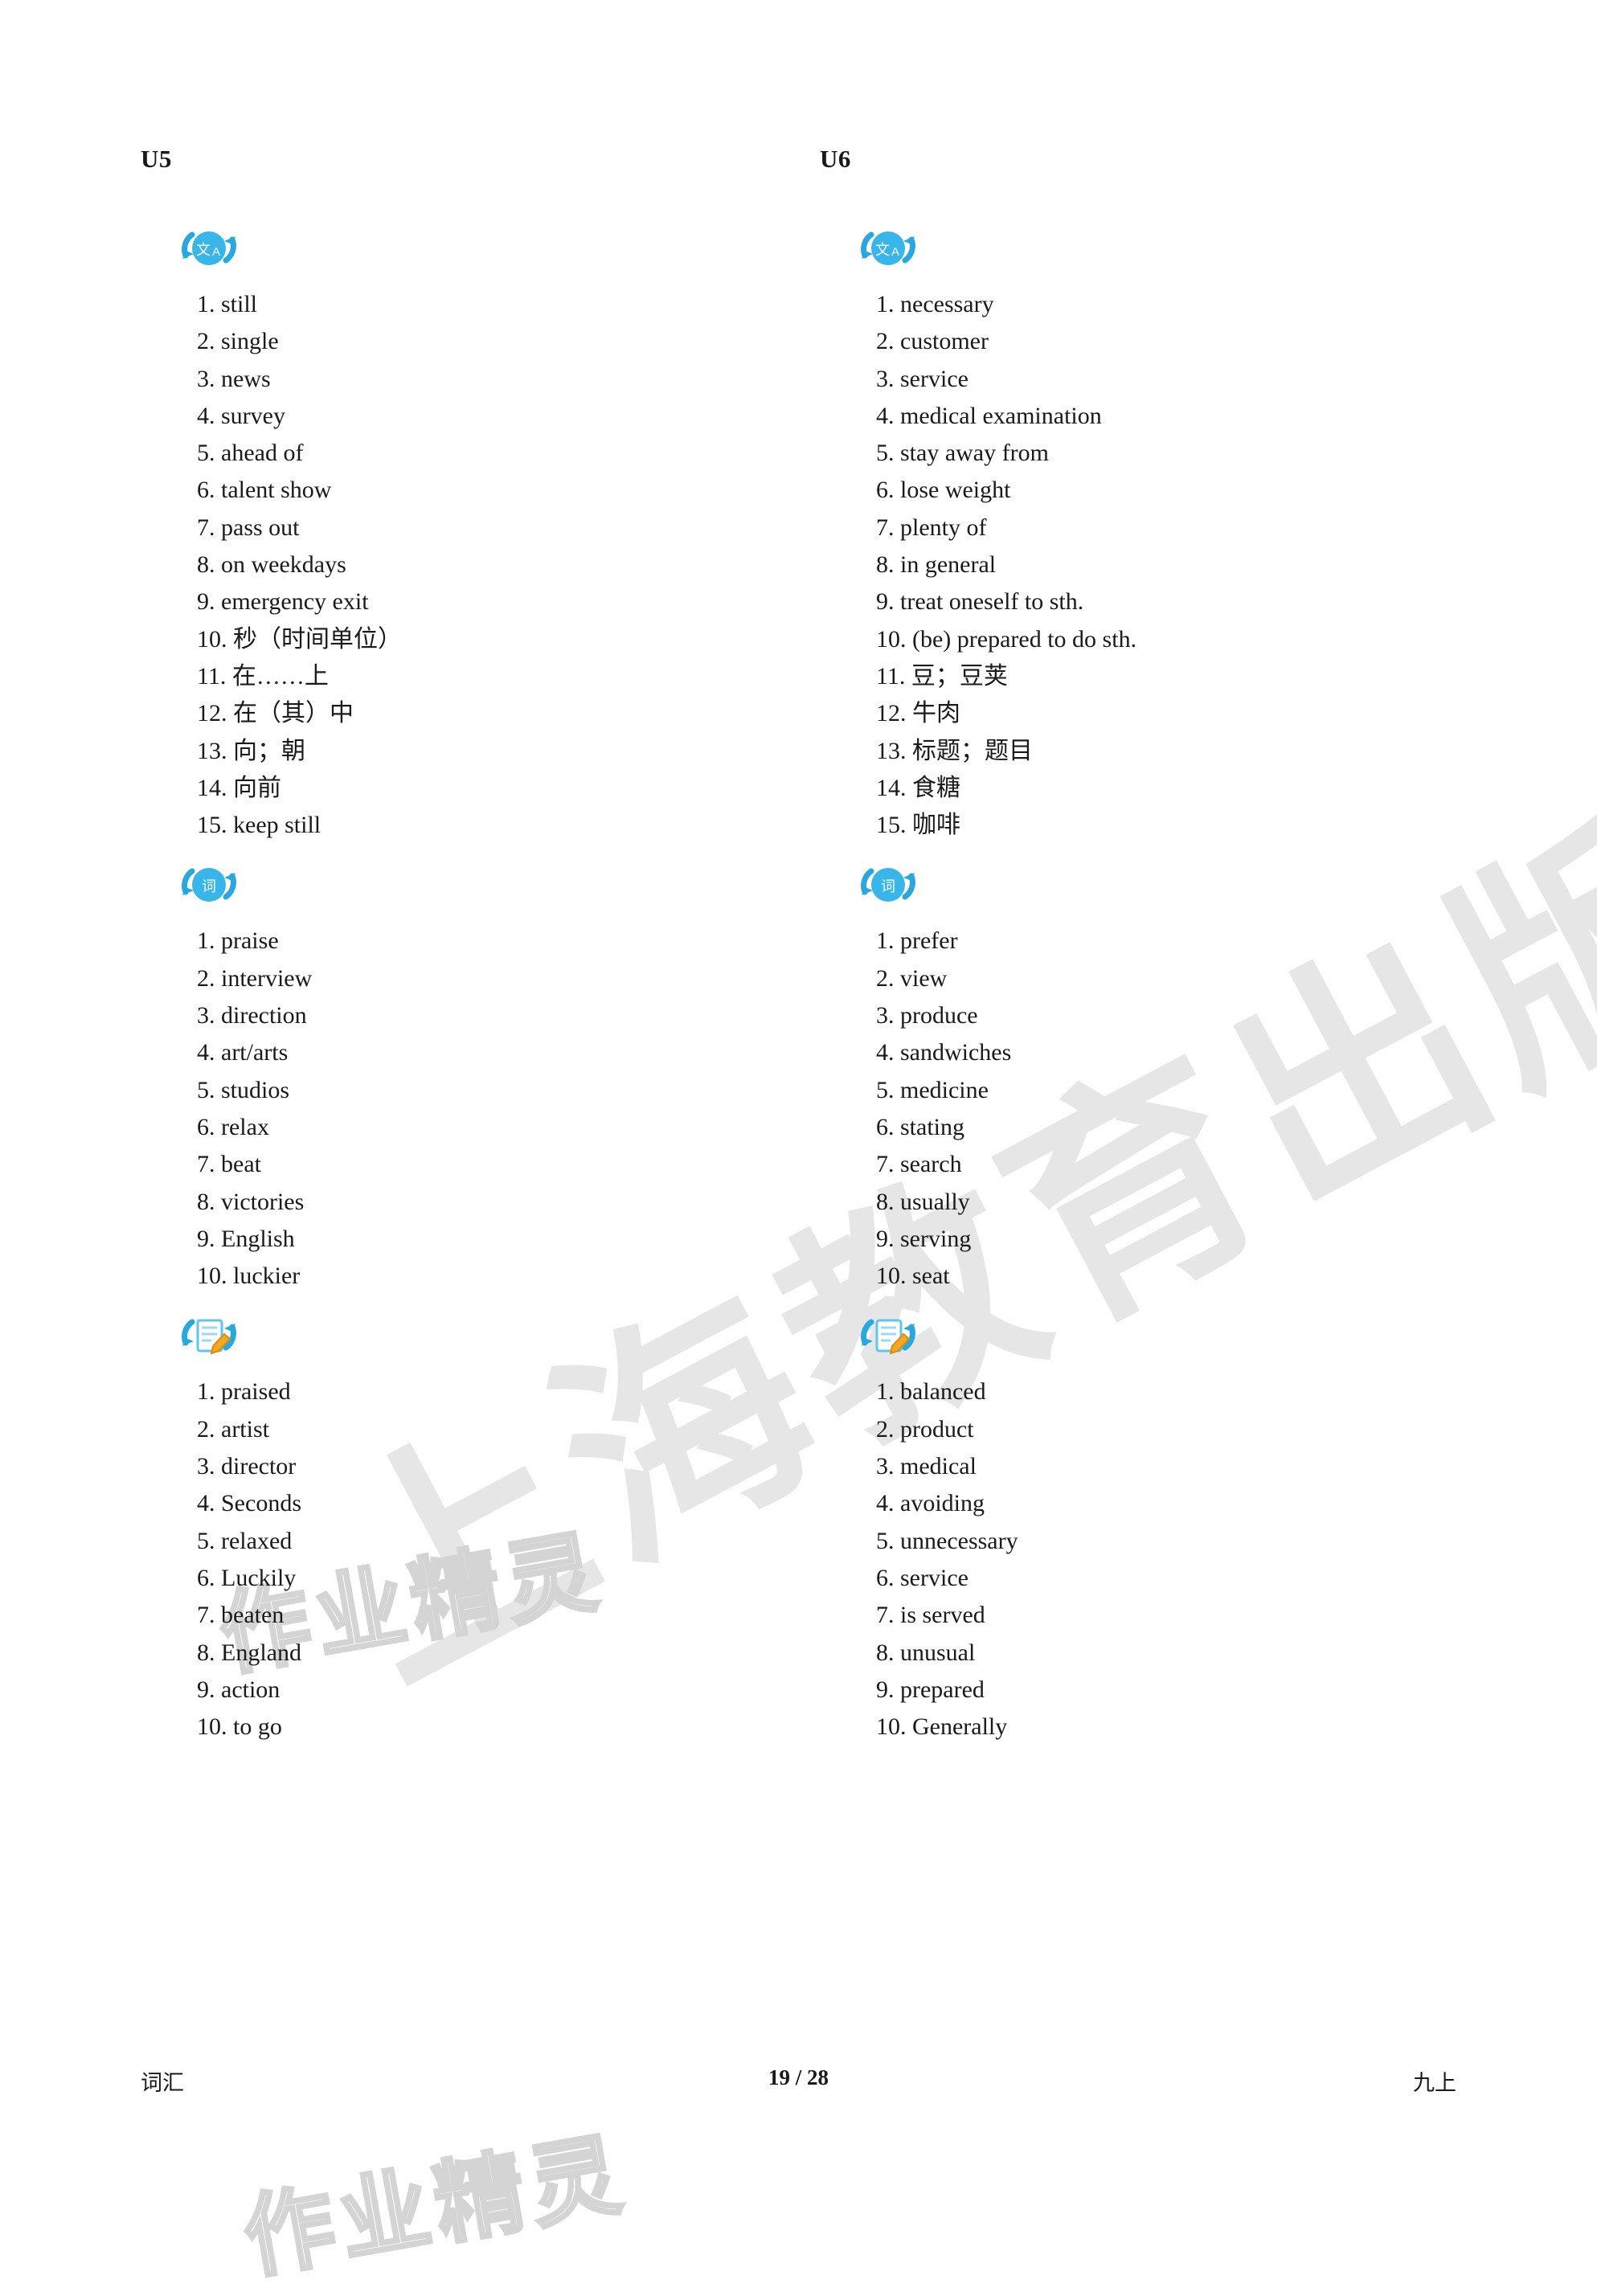 The height and width of the screenshot is (2296, 1597). What do you see at coordinates (931, 1392) in the screenshot?
I see `list-item: 1. balanced` at bounding box center [931, 1392].